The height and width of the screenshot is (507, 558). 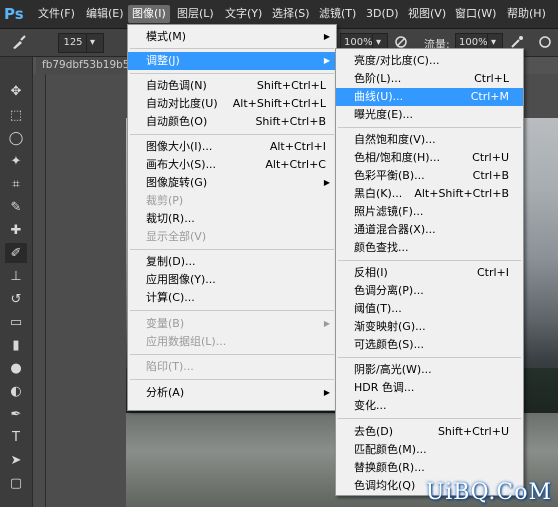 What do you see at coordinates (14, 14) in the screenshot?
I see `photoshop-logo: Ps` at bounding box center [14, 14].